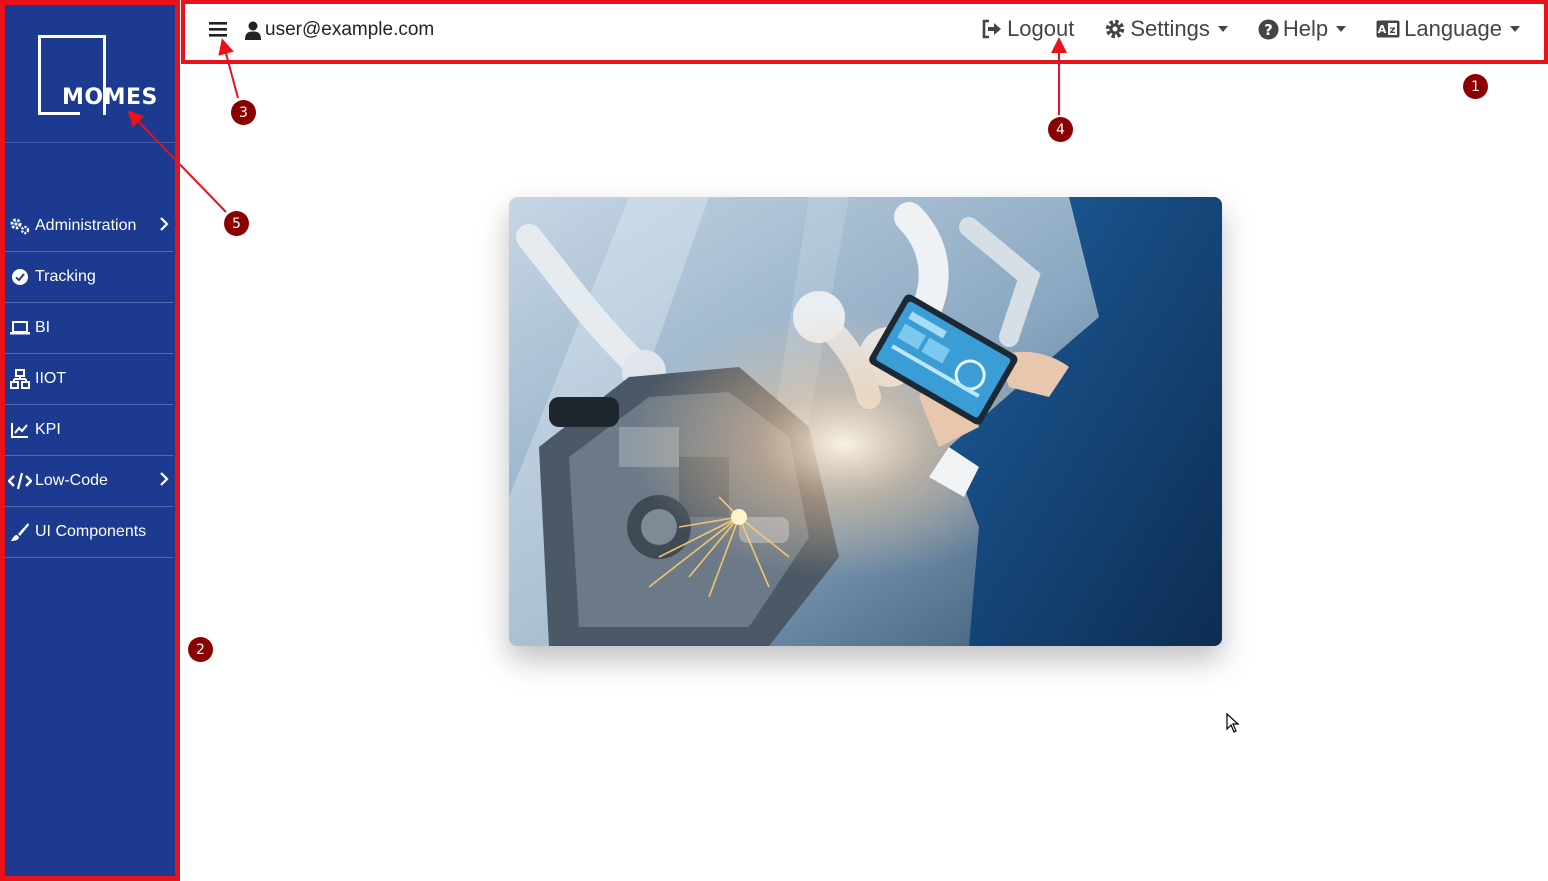 This screenshot has height=881, width=1548. Describe the element at coordinates (200, 649) in the screenshot. I see `annotation-badge-2: 2` at that location.